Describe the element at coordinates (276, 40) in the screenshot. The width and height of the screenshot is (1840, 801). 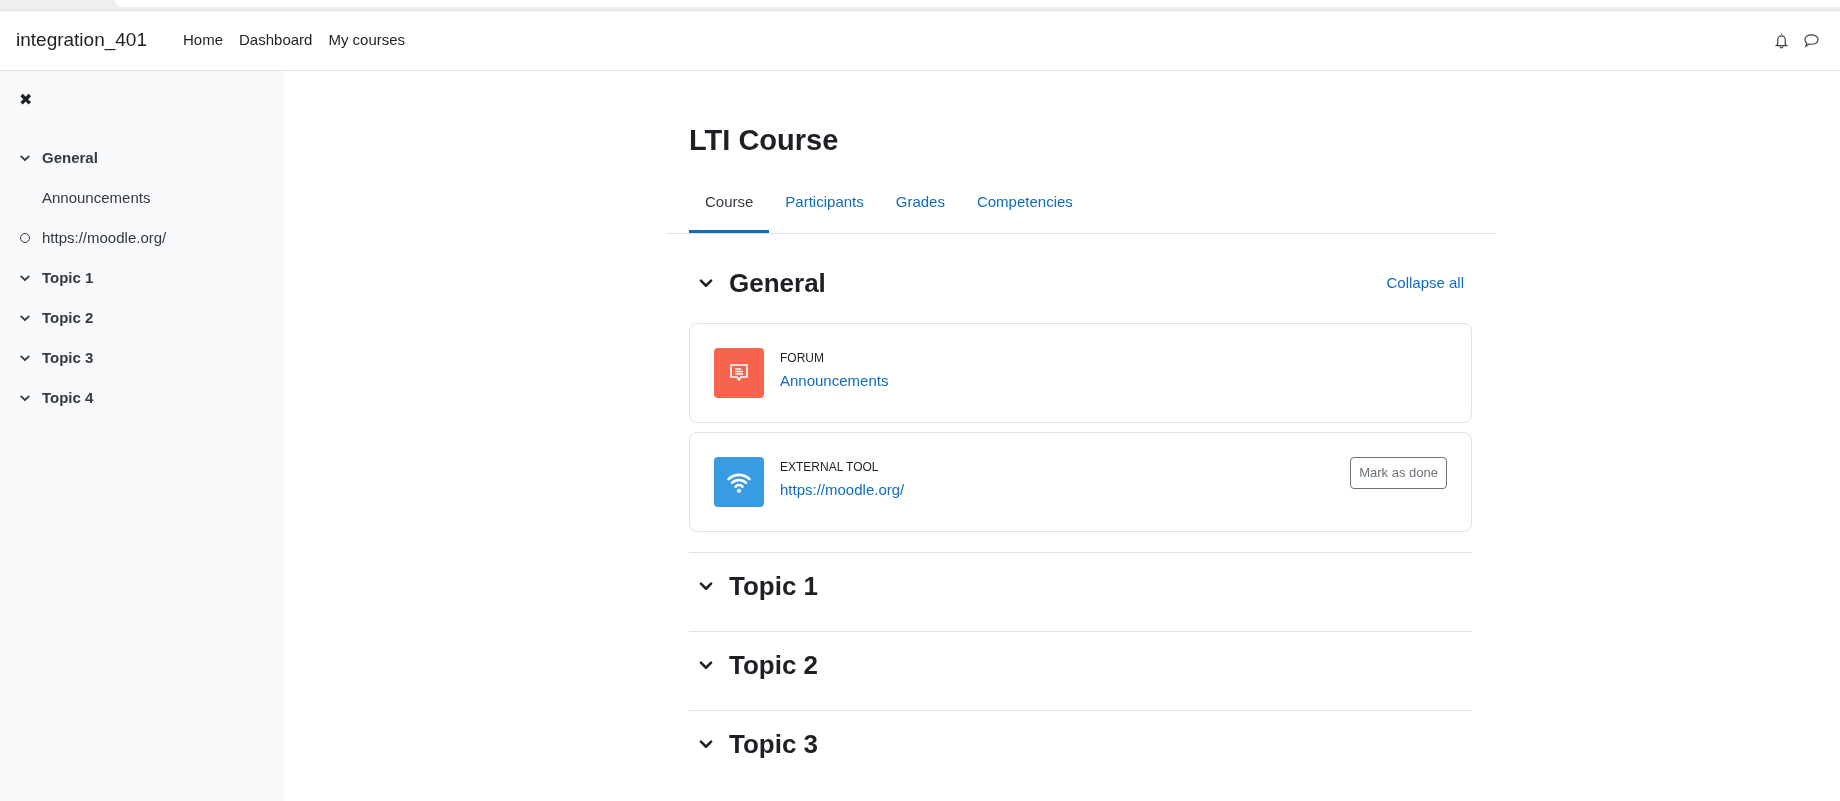
I see `nav-link: Dashboard` at that location.